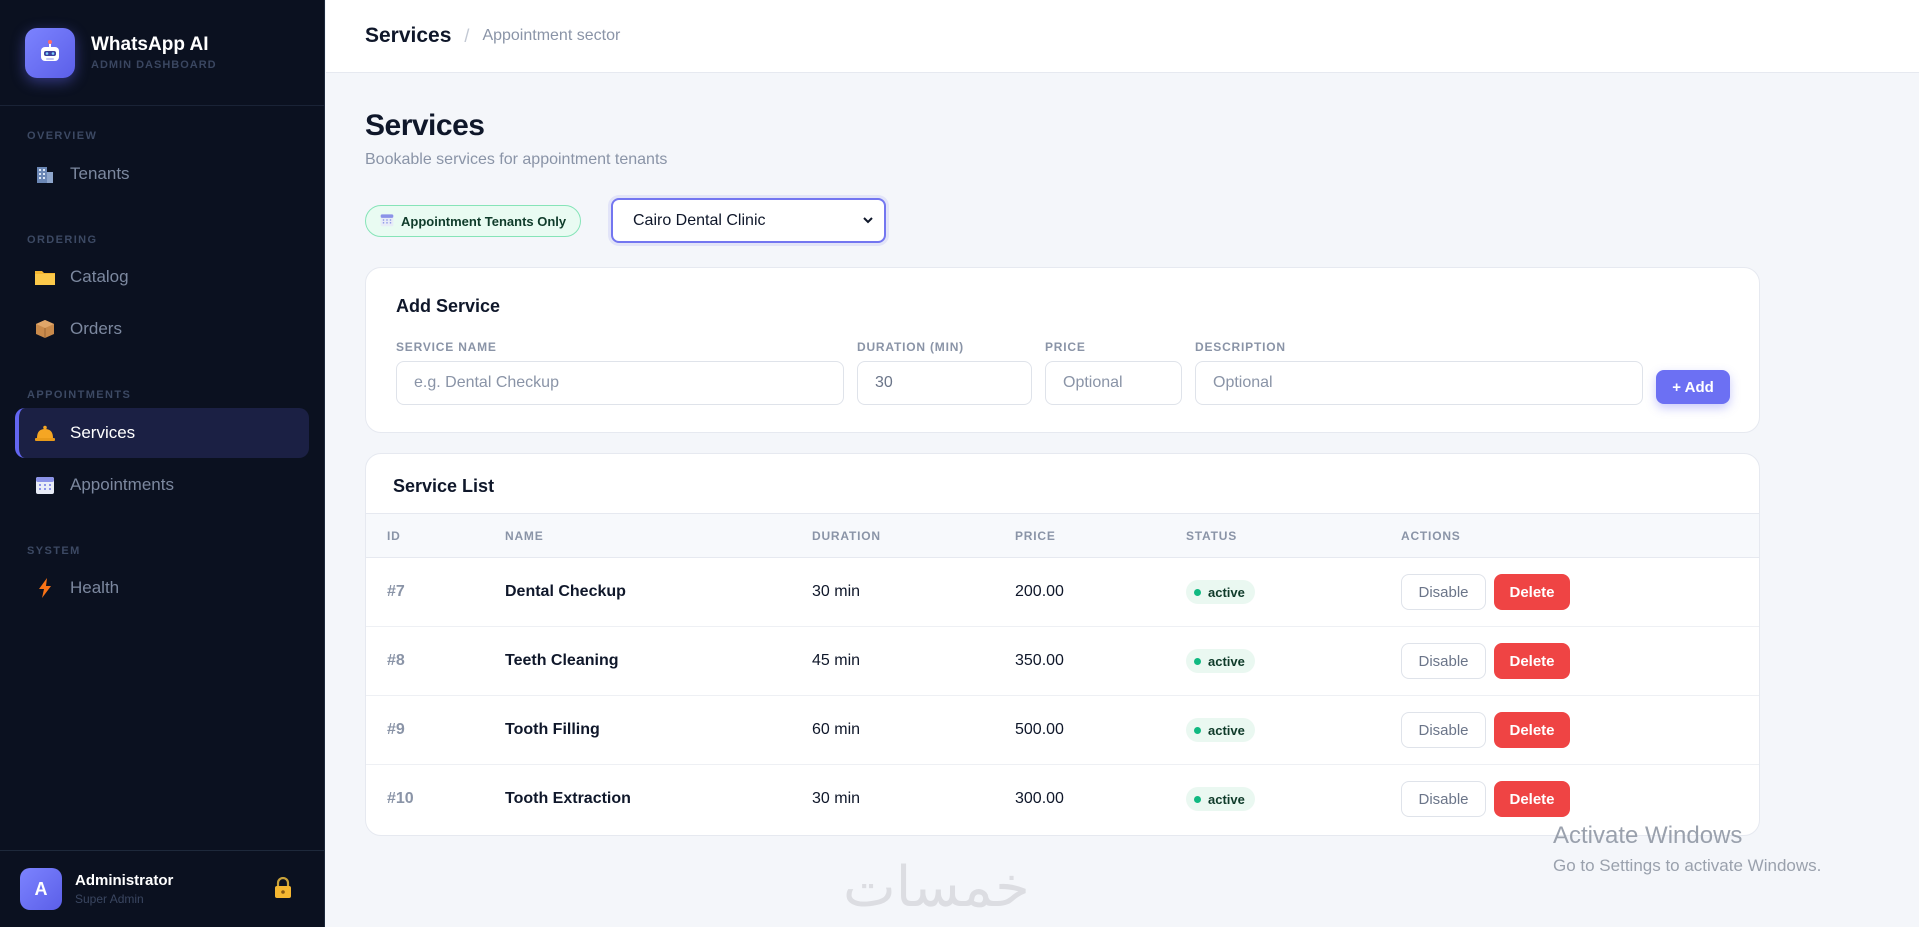  What do you see at coordinates (45, 433) in the screenshot?
I see `bell-icon` at bounding box center [45, 433].